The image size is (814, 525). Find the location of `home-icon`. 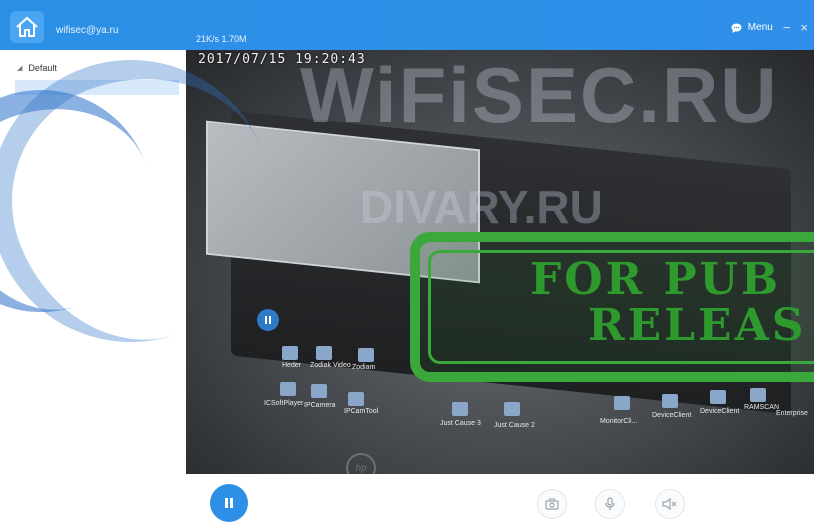

home-icon is located at coordinates (27, 26).